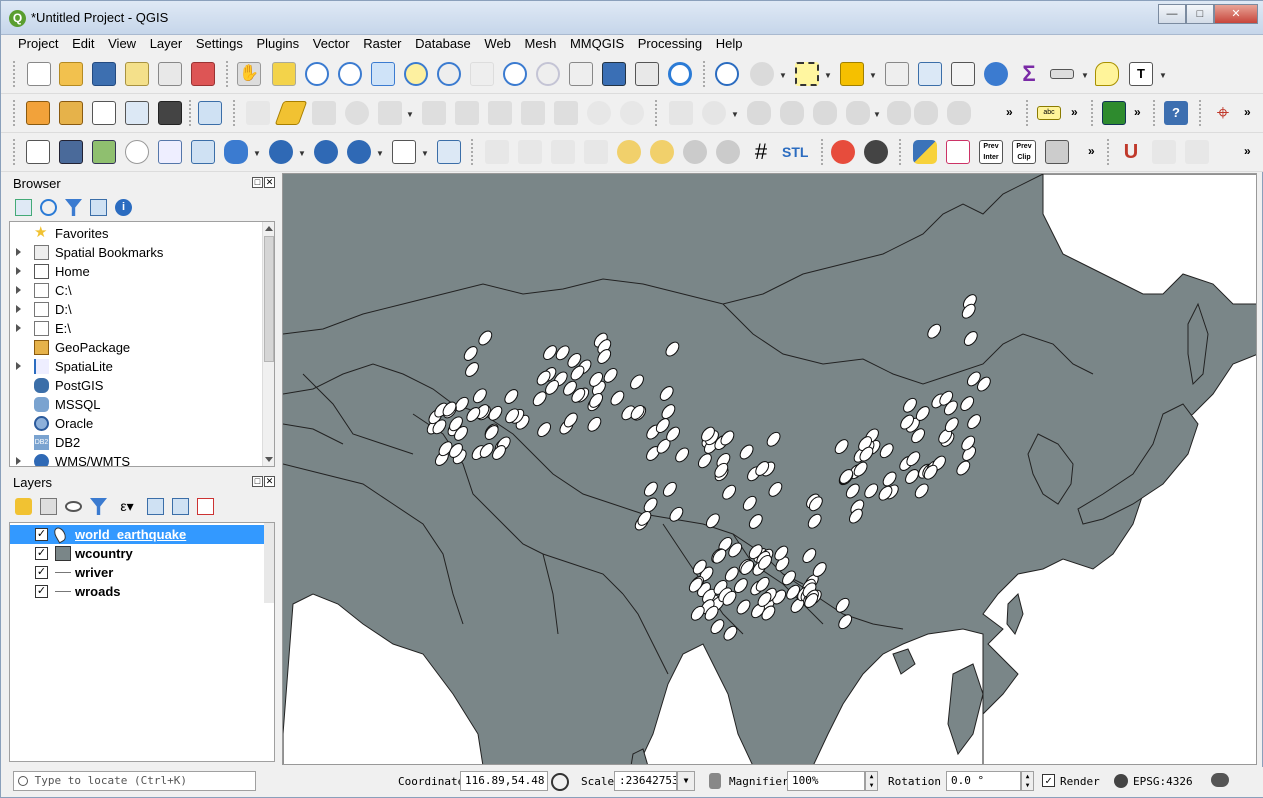  What do you see at coordinates (203, 74) in the screenshot?
I see `style-manager-icon` at bounding box center [203, 74].